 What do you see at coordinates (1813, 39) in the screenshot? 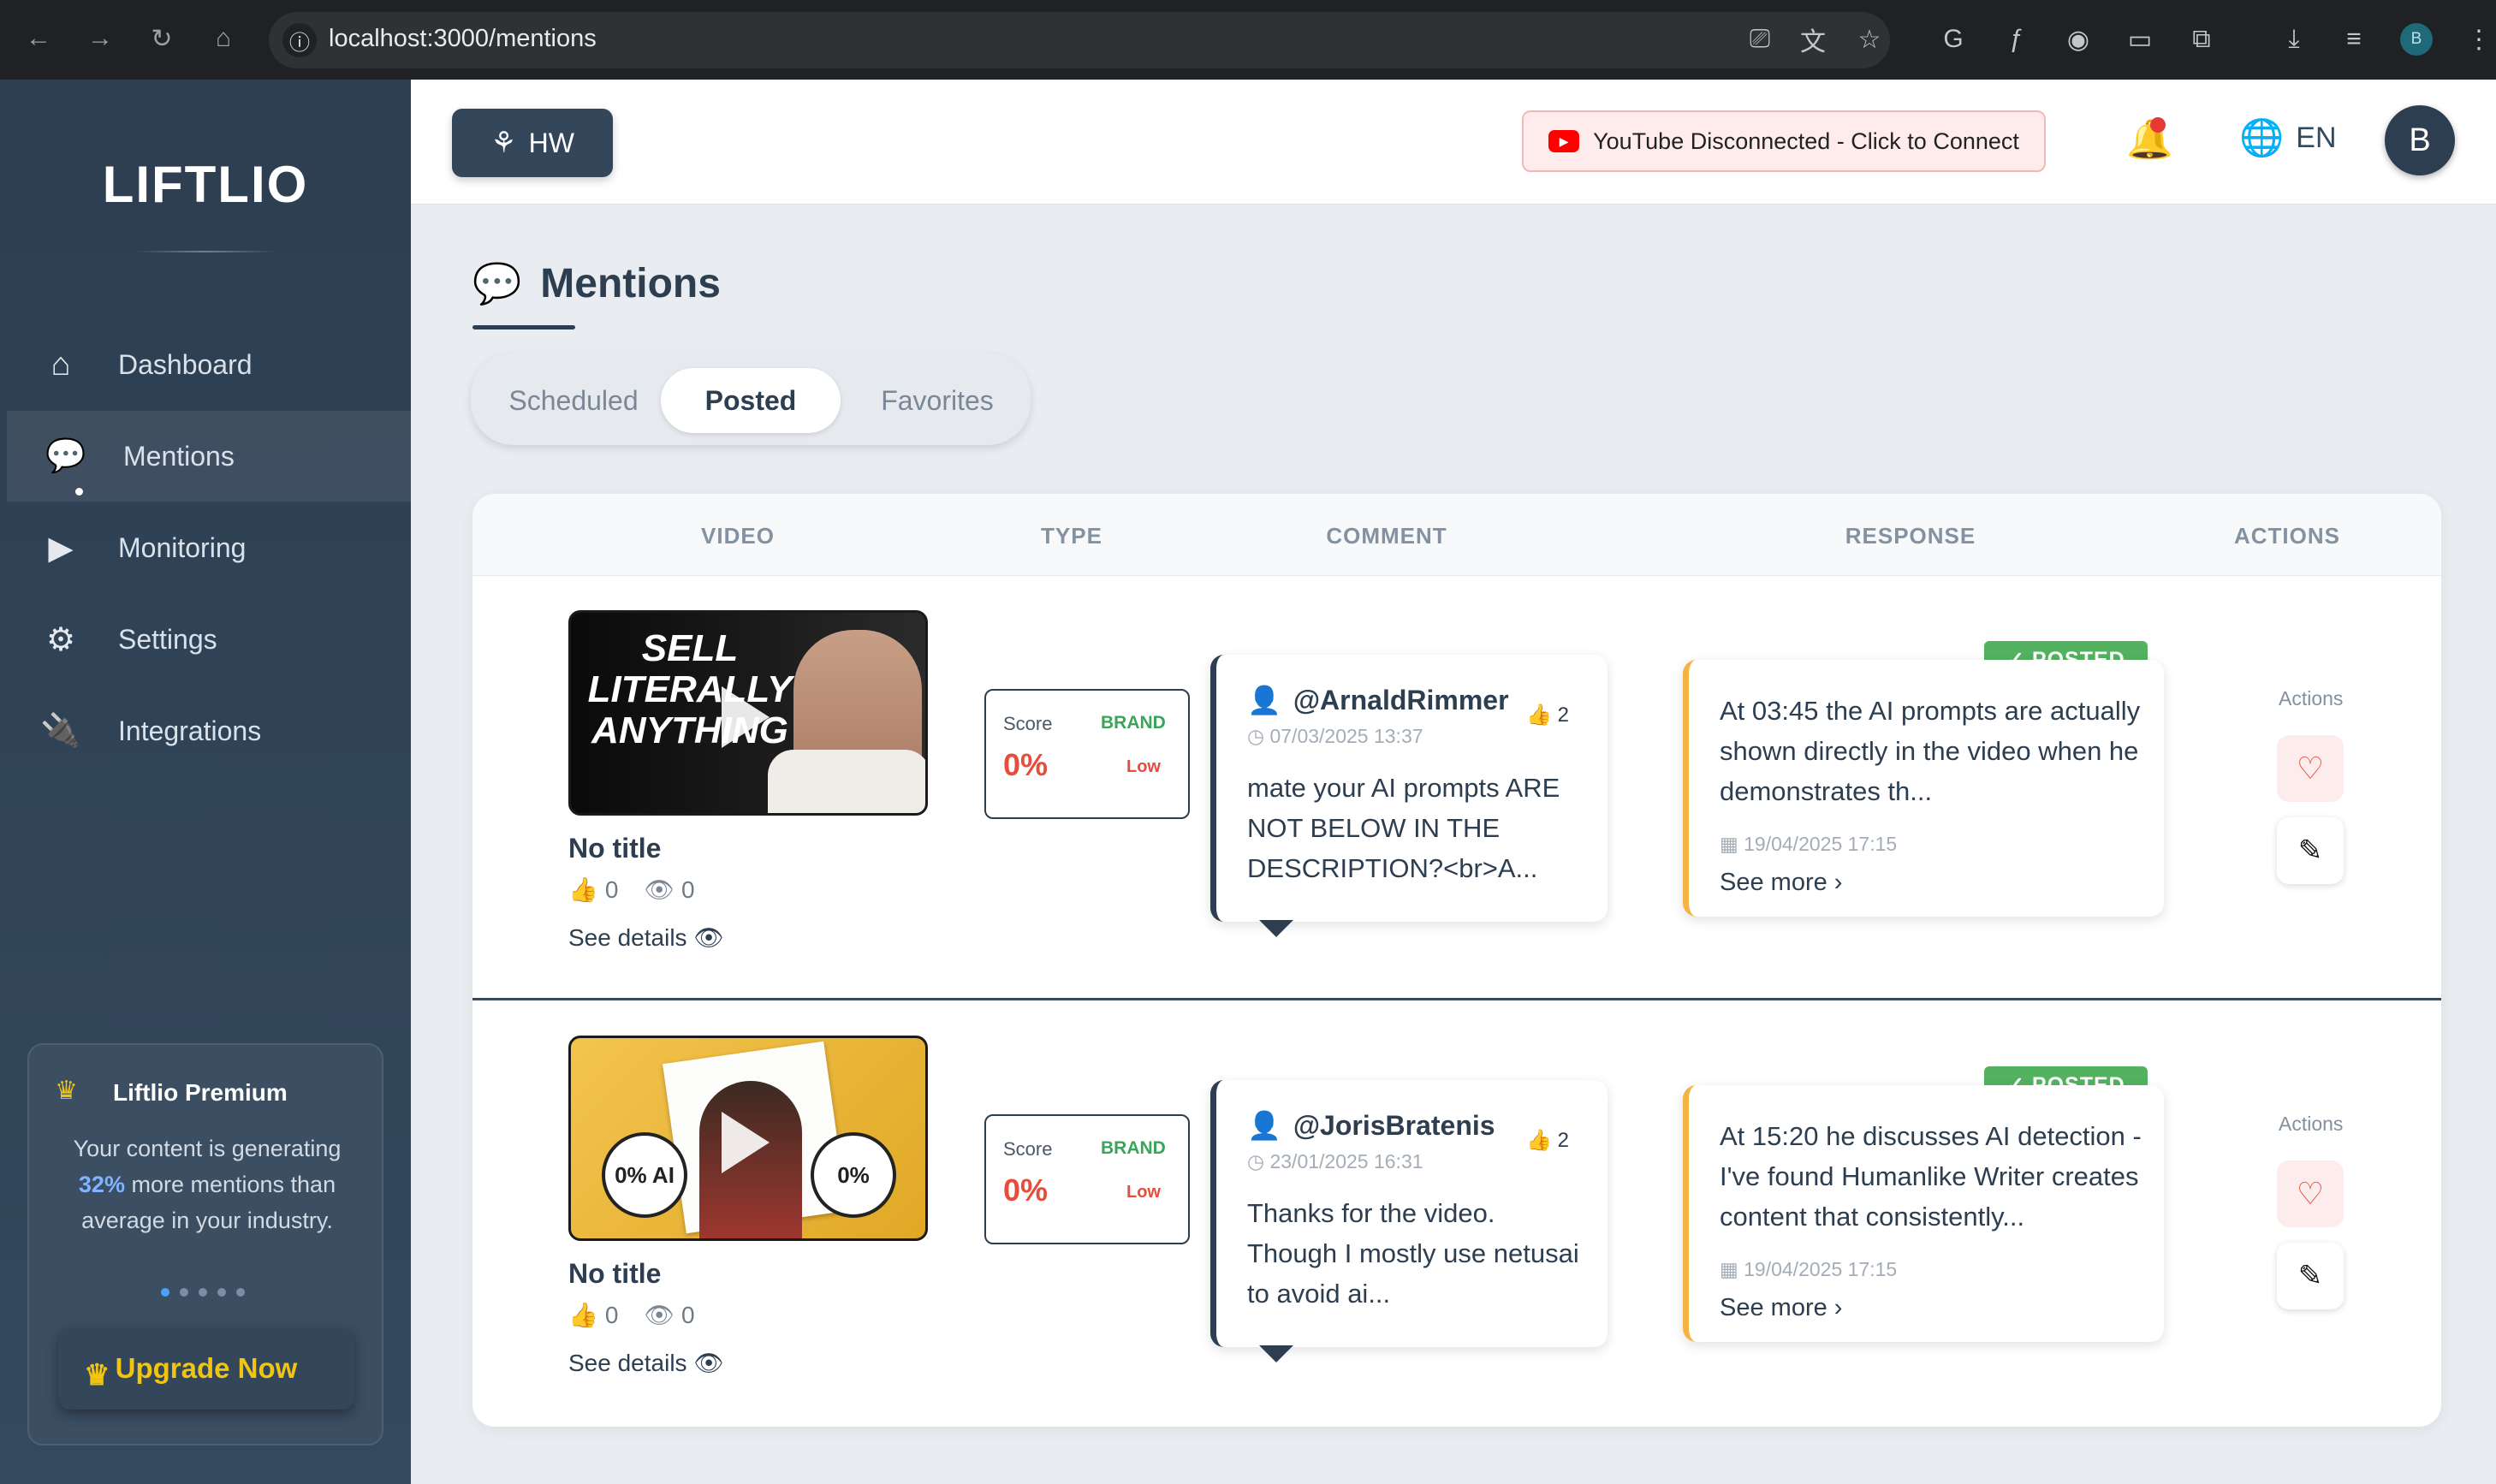
I see `translate-icon: 文` at bounding box center [1813, 39].